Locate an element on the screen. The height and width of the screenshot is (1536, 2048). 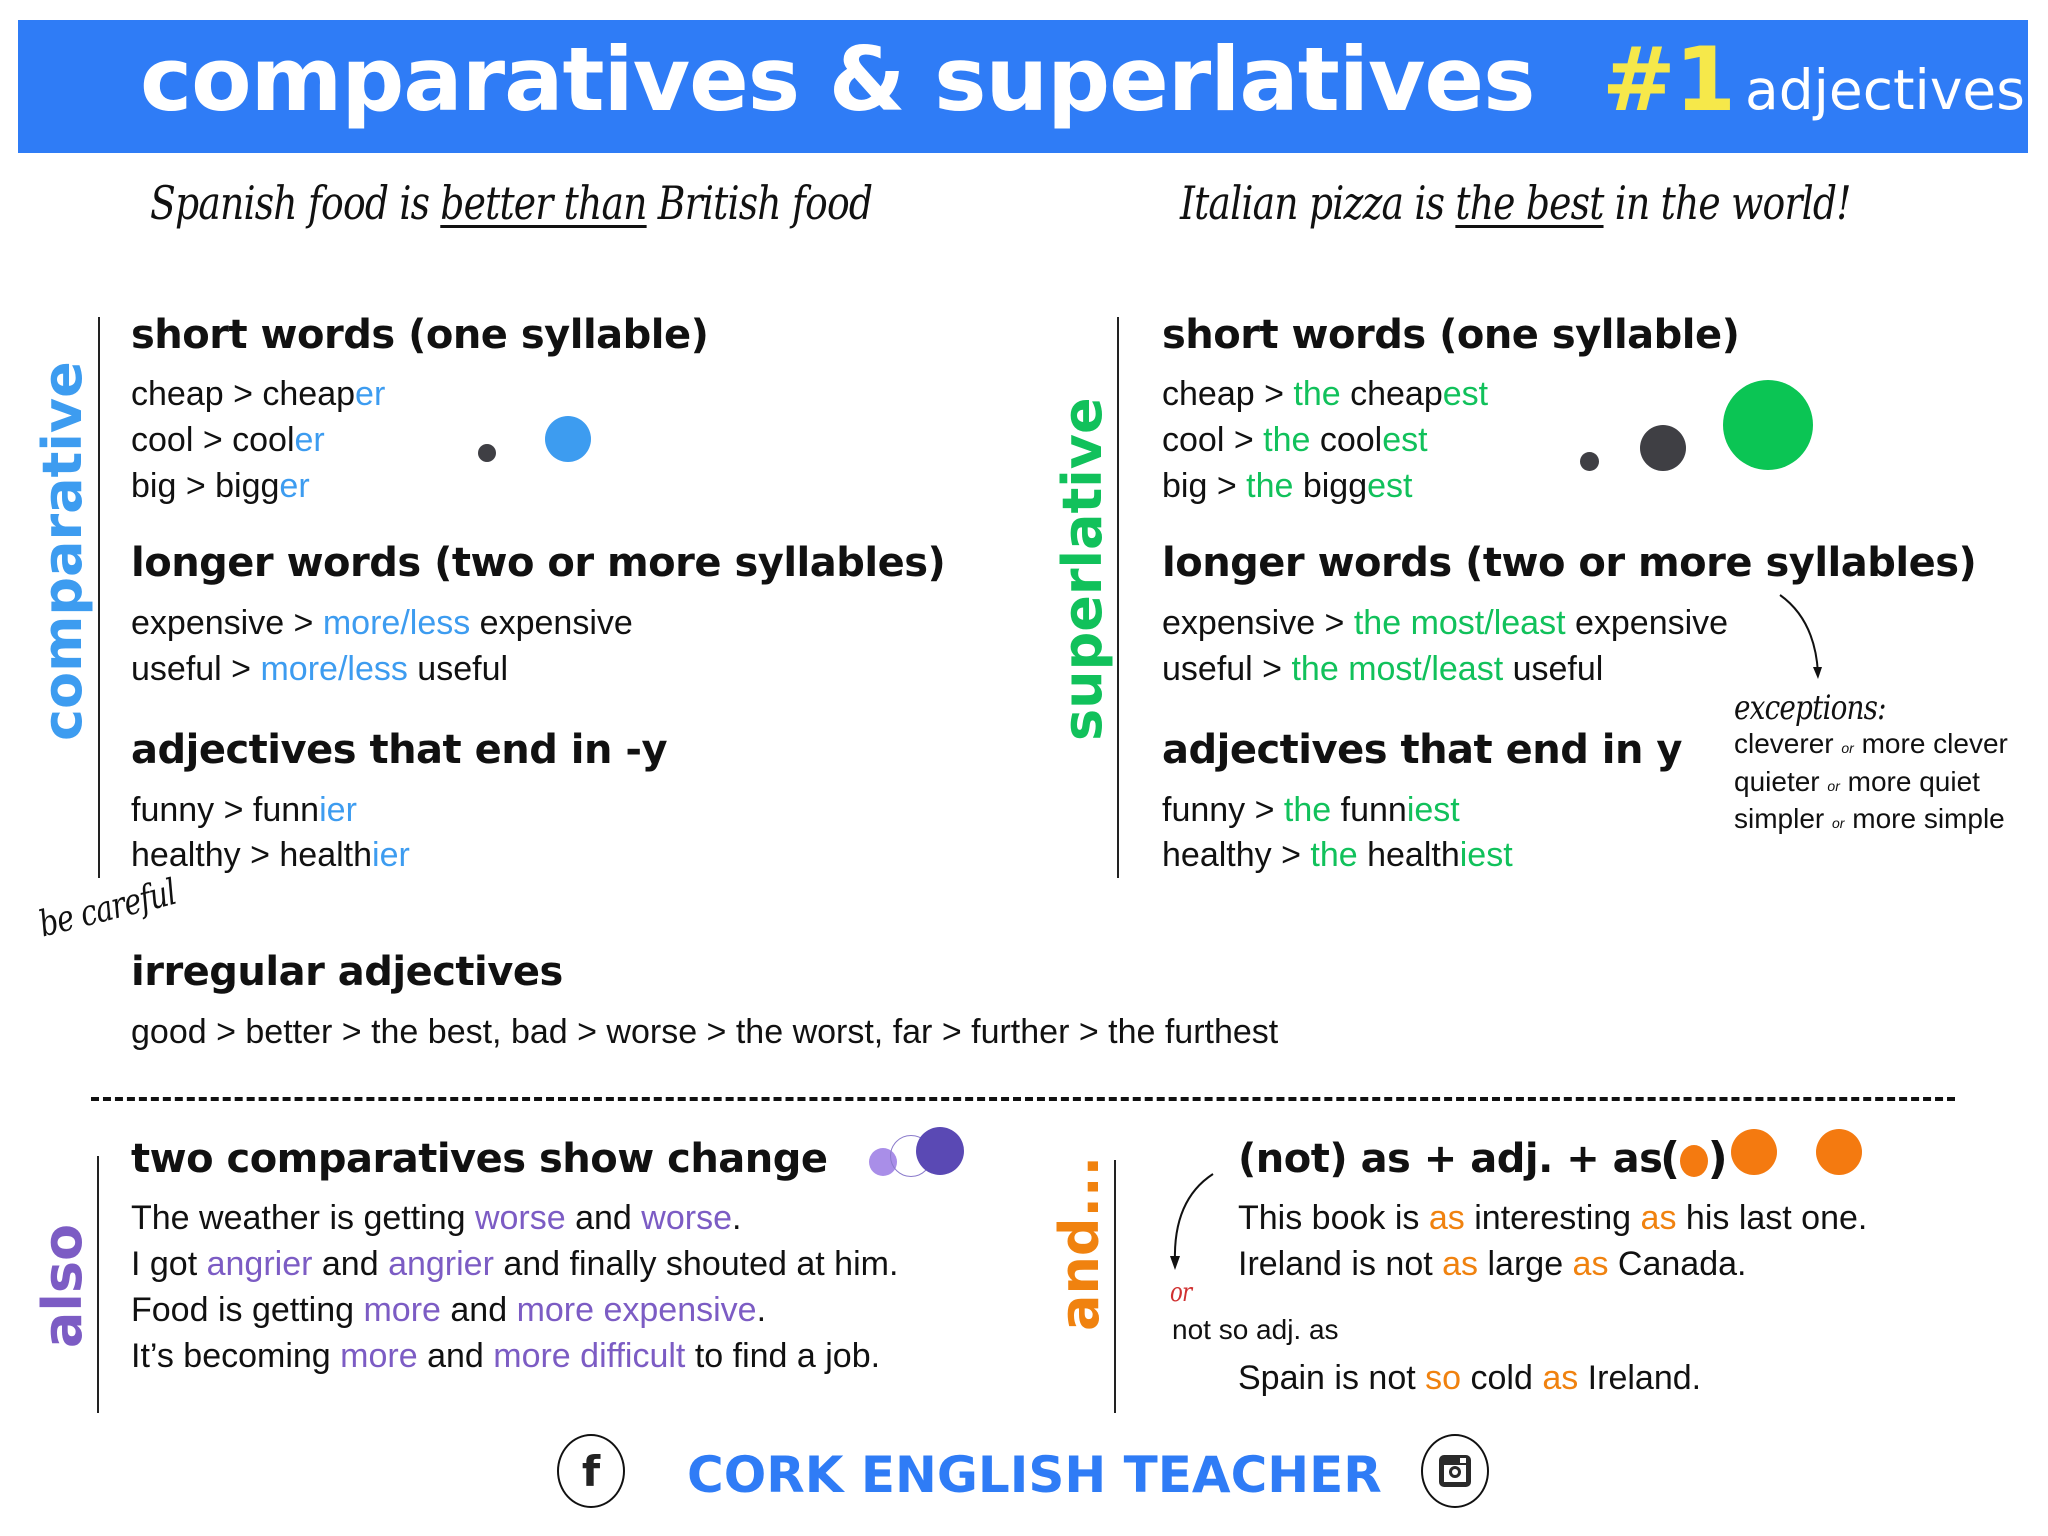
small-dot-icon is located at coordinates (1589, 461).